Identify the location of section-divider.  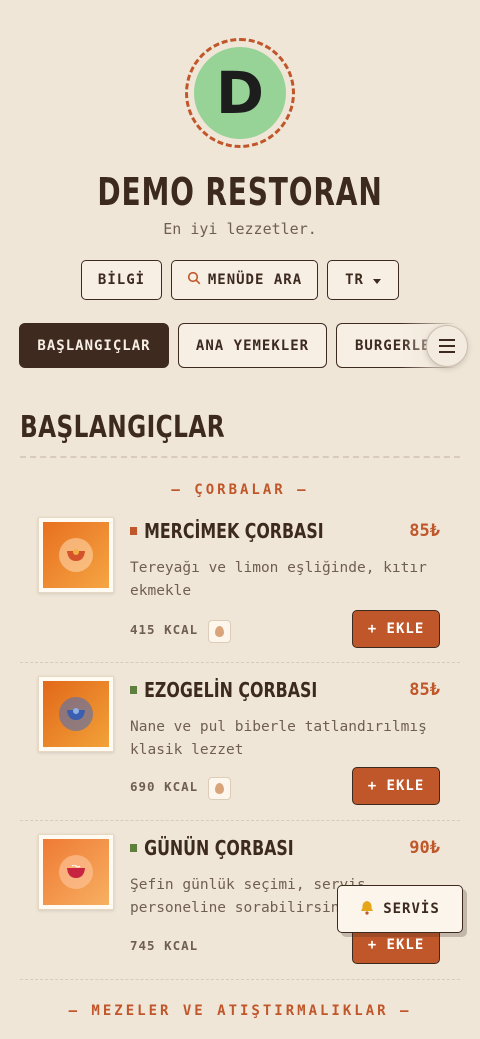
(240, 457).